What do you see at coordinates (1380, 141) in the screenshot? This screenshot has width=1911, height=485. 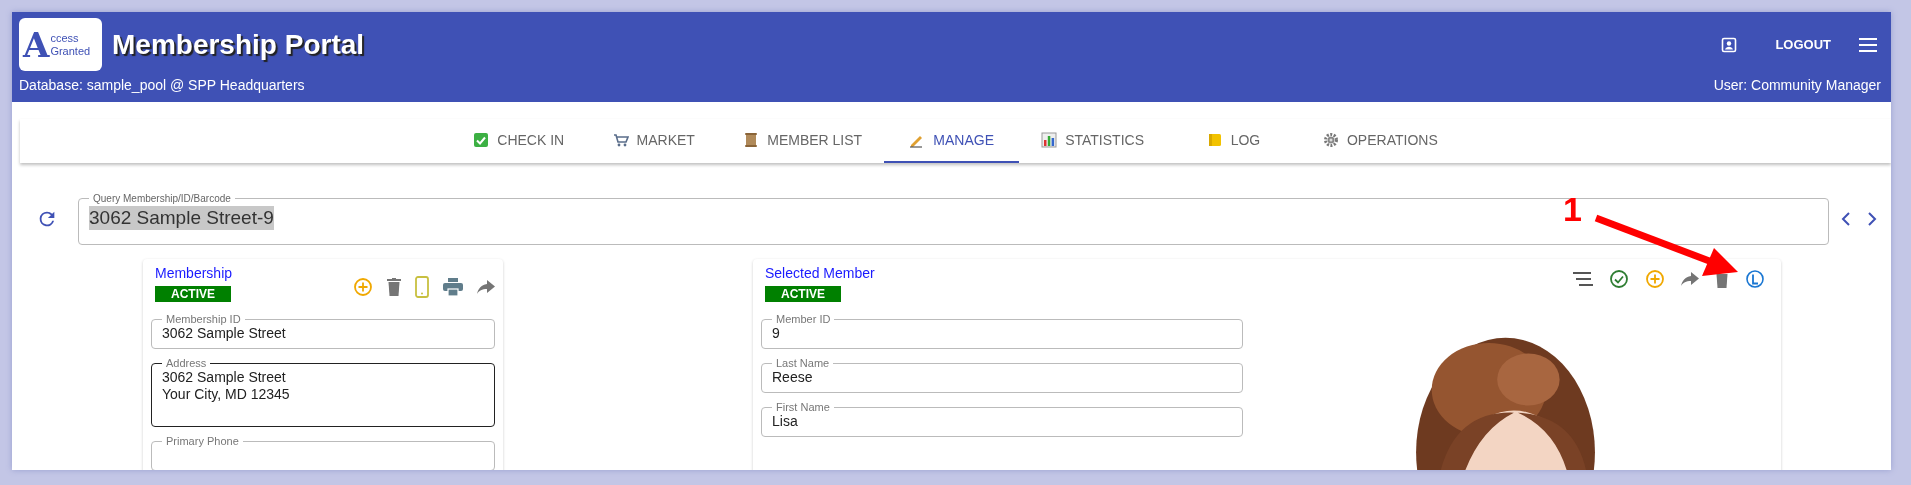 I see `tab: OPERATIONS` at bounding box center [1380, 141].